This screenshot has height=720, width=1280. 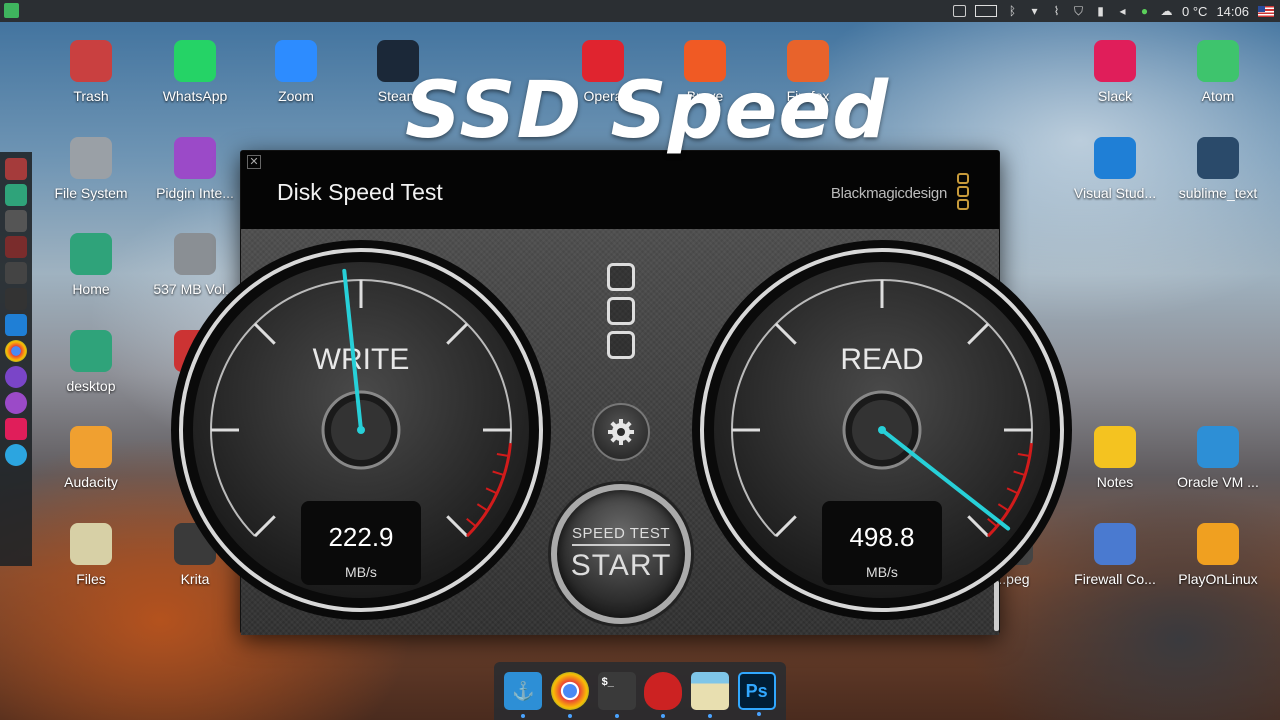 I want to click on desktop-icon-label: File System, so click(x=91, y=193).